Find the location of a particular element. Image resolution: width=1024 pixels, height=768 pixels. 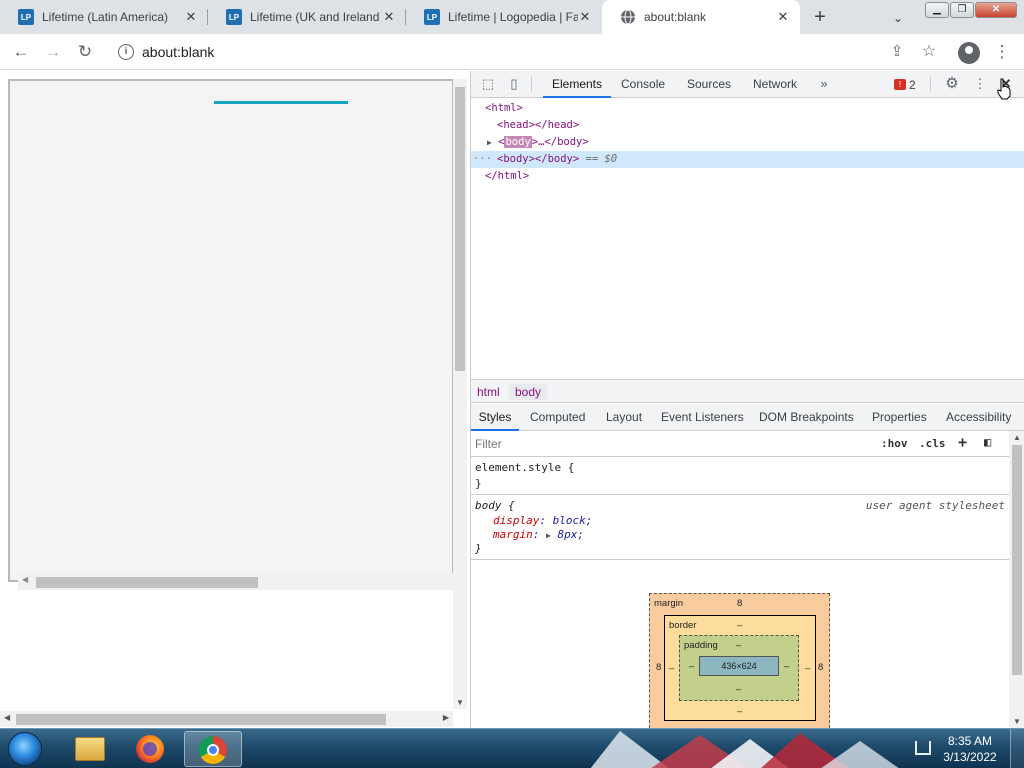

padding-right-value: – is located at coordinates (786, 666).